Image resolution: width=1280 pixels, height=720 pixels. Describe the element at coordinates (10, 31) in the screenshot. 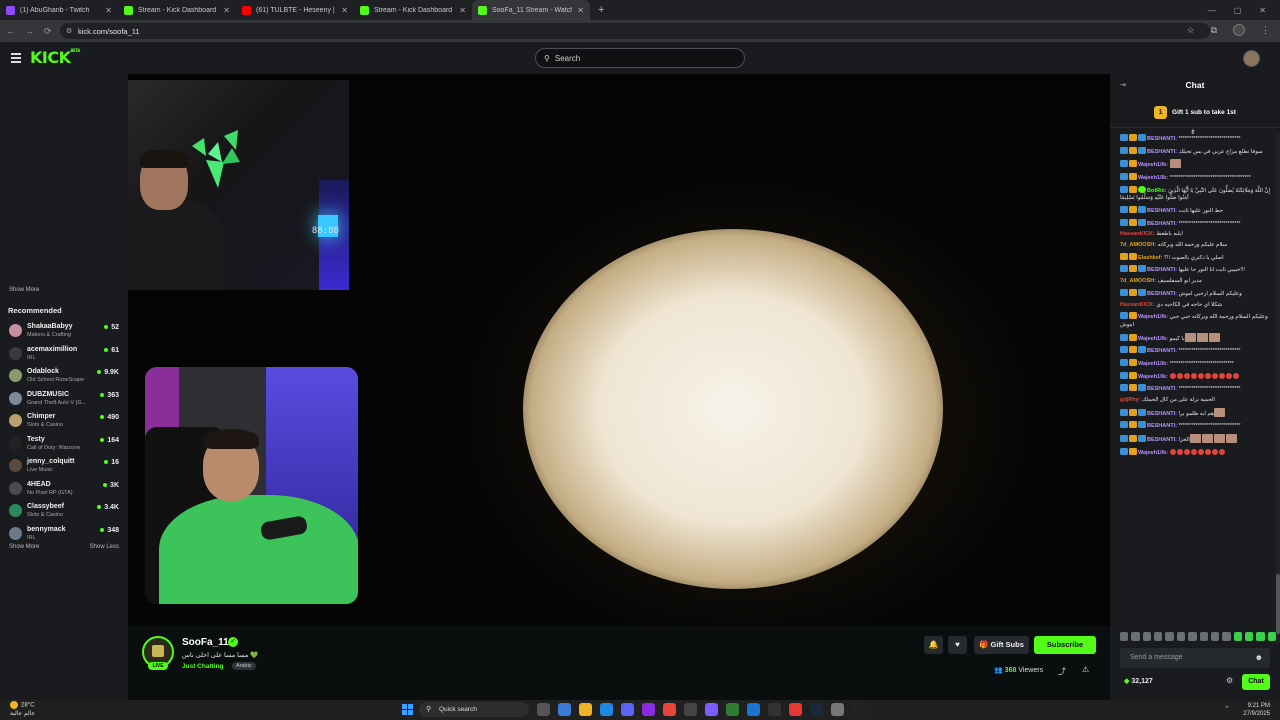

I see `back-icon: ←` at that location.